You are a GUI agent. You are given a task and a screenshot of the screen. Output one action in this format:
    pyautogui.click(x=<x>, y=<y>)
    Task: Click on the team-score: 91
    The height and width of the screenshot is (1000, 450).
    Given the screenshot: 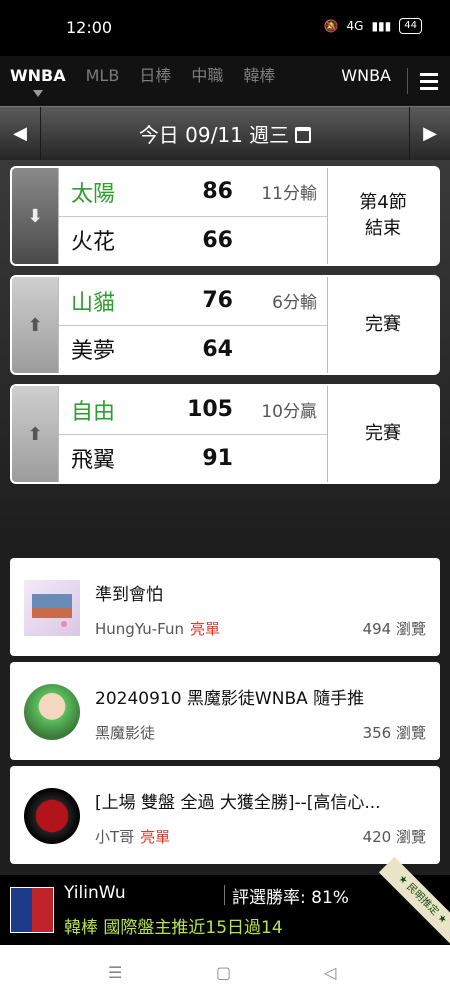 What is the action you would take?
    pyautogui.click(x=217, y=458)
    